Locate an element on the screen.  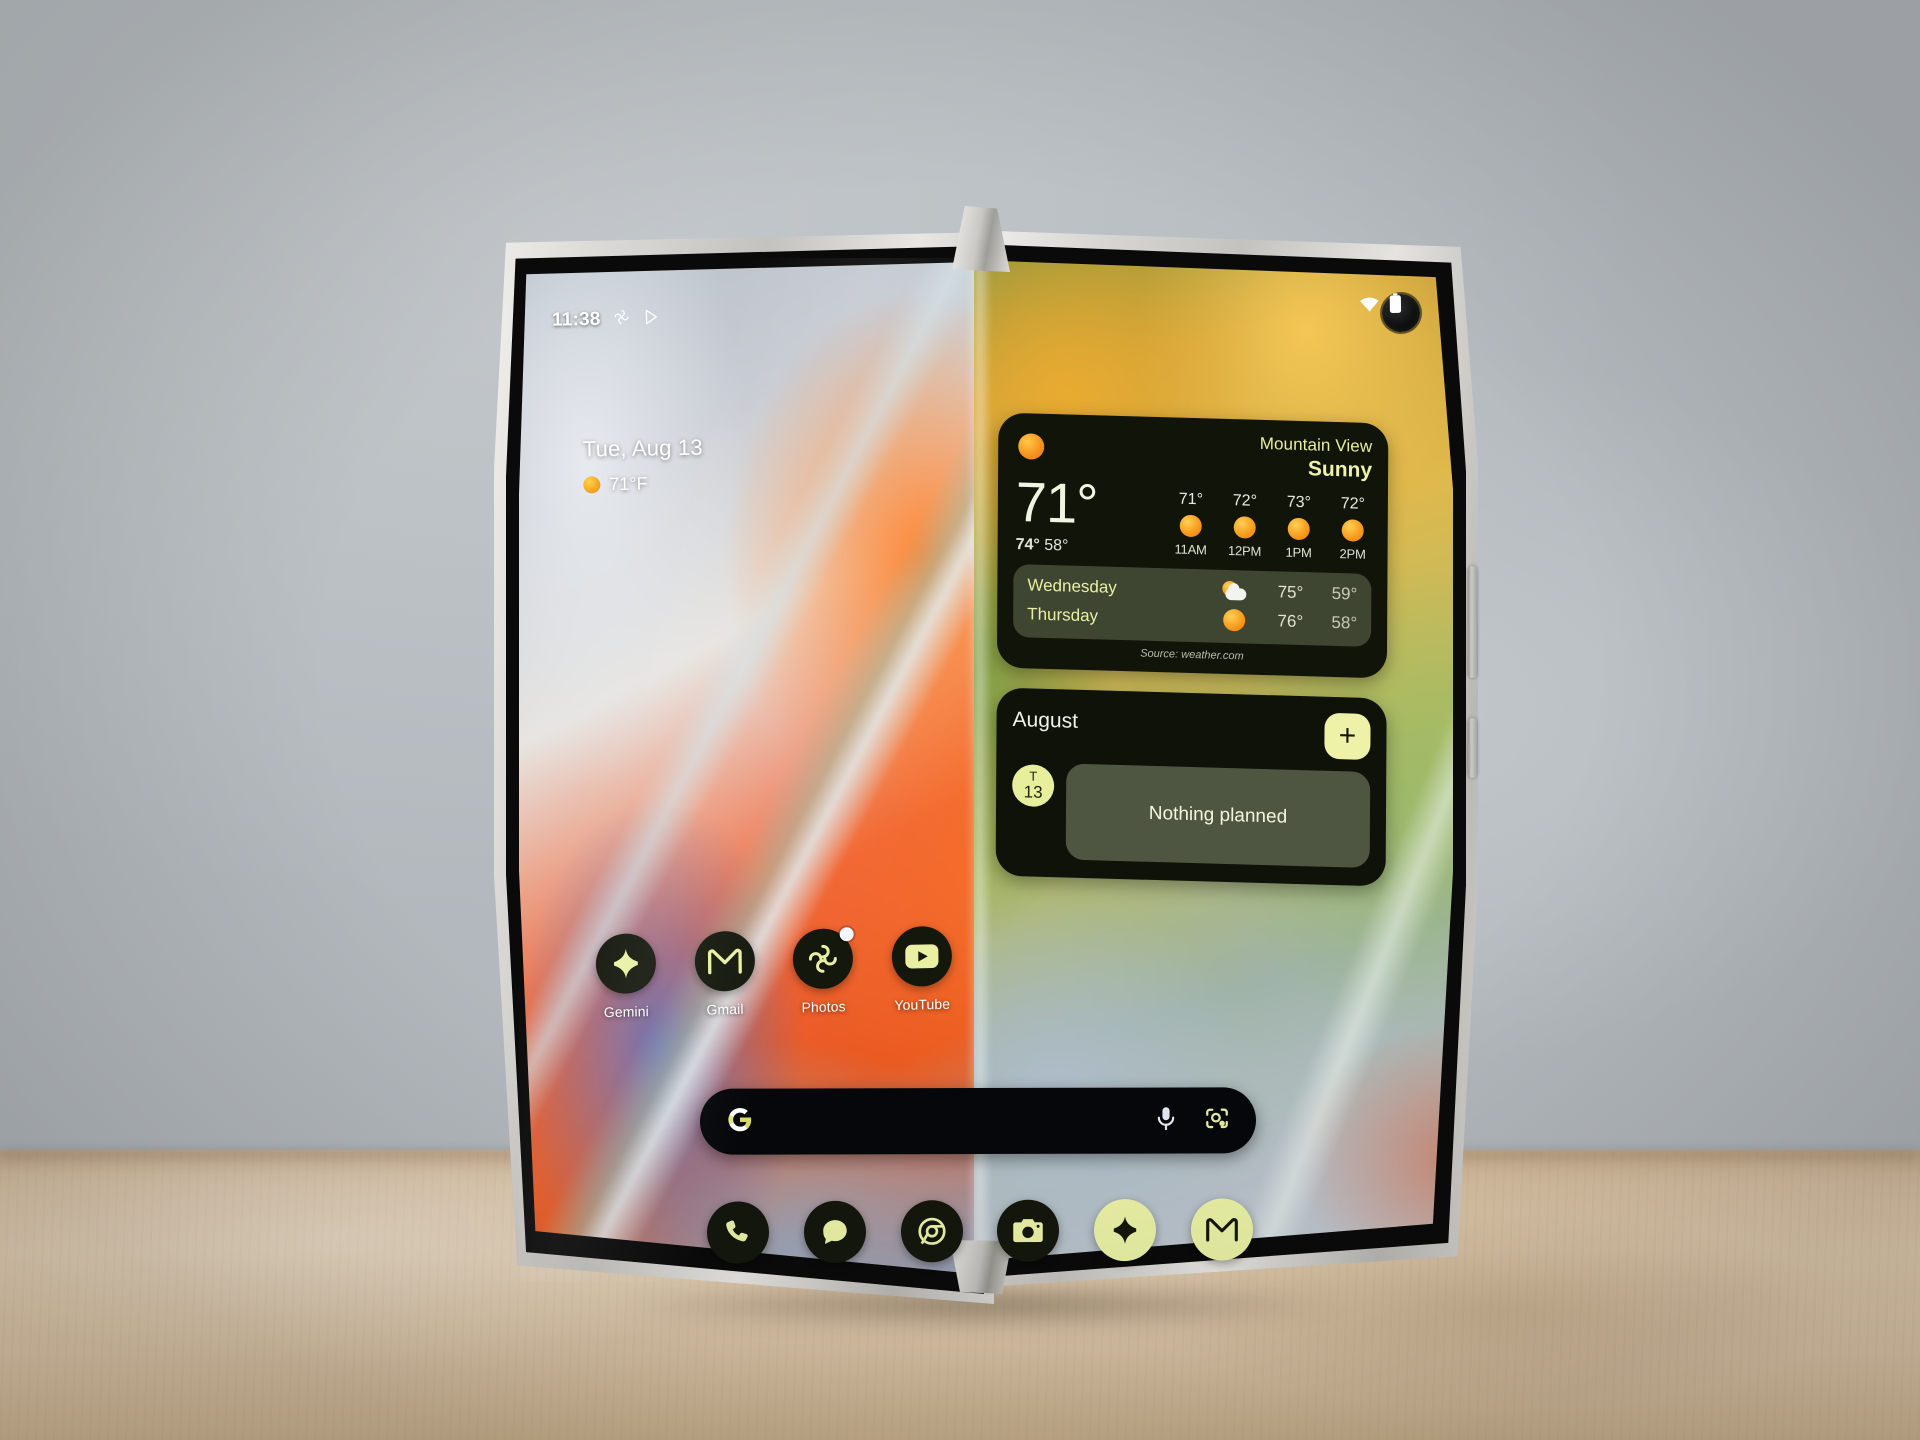
weather-low: 58° is located at coordinates (1056, 545).